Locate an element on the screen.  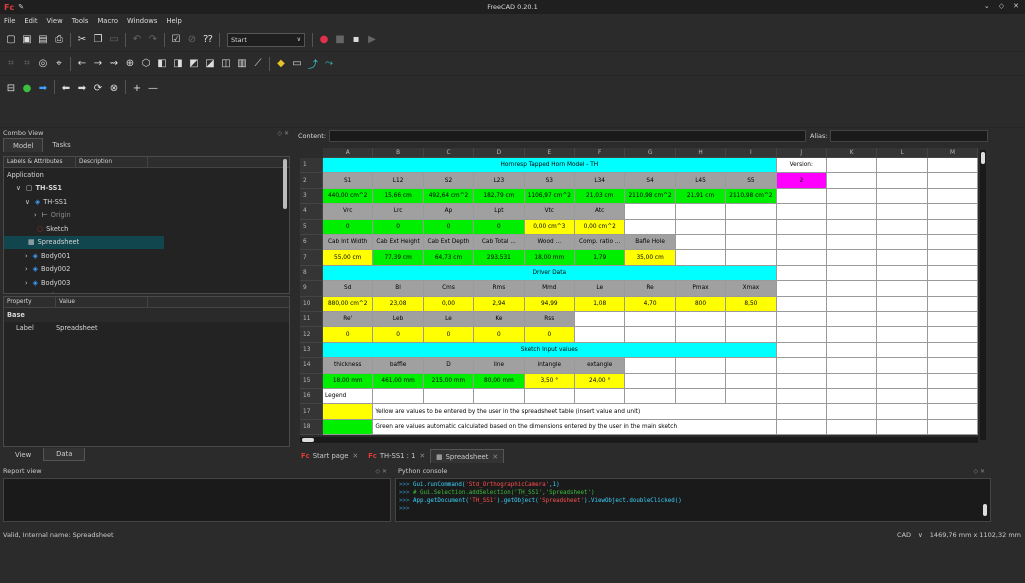
sheet-cell: S1 is located at coordinates (348, 181).